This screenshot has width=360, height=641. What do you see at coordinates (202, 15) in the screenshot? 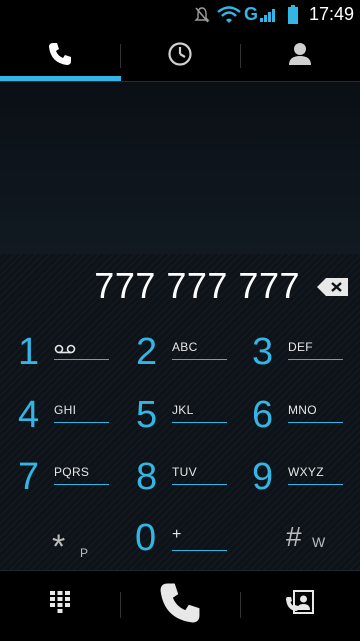
I see `mute-icon` at bounding box center [202, 15].